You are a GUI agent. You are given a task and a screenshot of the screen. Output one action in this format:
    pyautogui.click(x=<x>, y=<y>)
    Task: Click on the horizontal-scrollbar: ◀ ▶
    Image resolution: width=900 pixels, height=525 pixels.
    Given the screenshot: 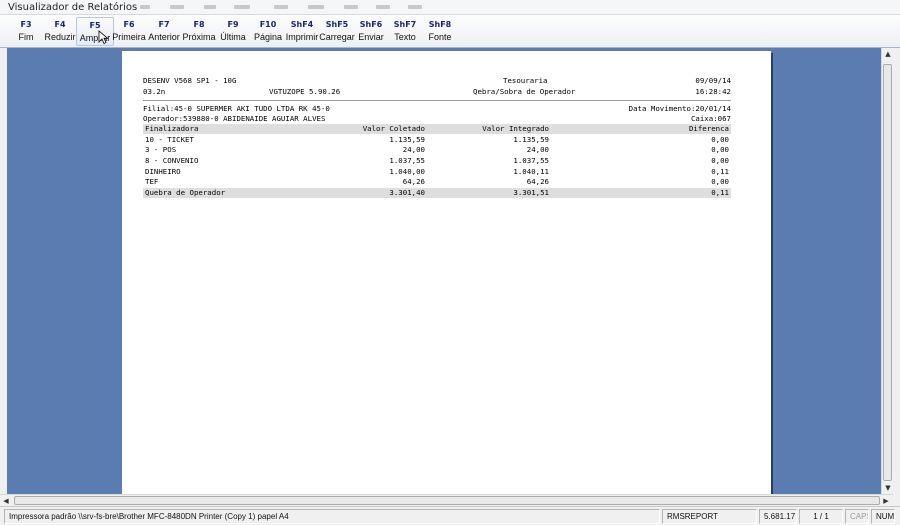 What is the action you would take?
    pyautogui.click(x=446, y=500)
    